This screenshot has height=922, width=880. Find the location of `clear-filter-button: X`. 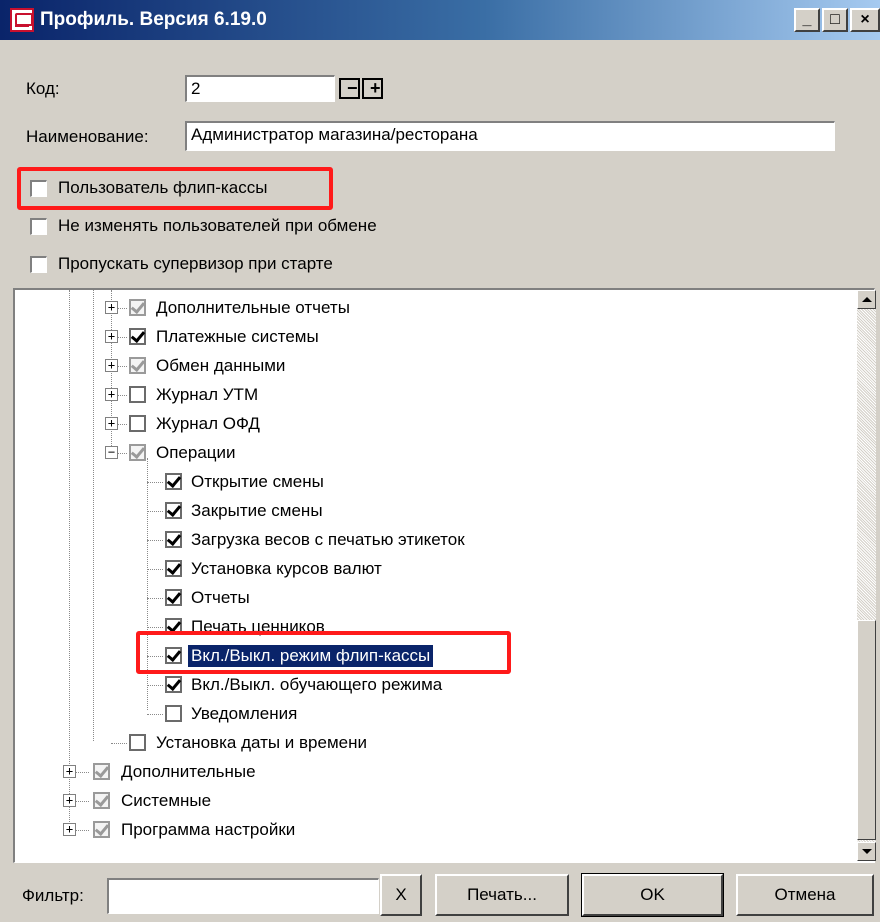

clear-filter-button: X is located at coordinates (401, 895).